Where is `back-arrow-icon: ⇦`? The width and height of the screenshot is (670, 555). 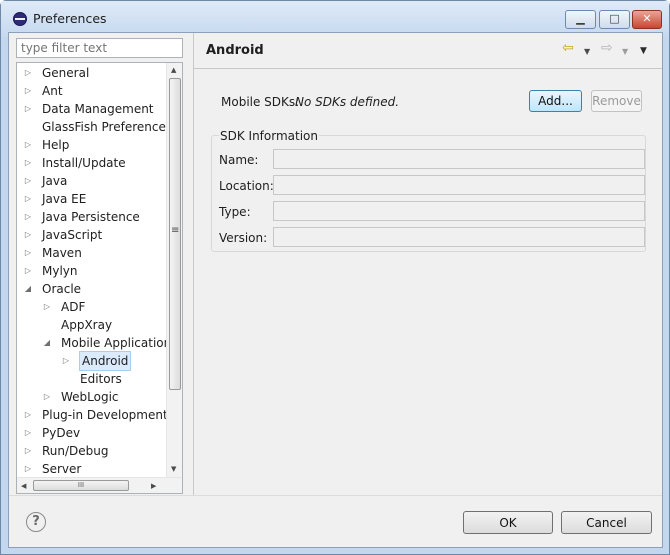 back-arrow-icon: ⇦ is located at coordinates (568, 48).